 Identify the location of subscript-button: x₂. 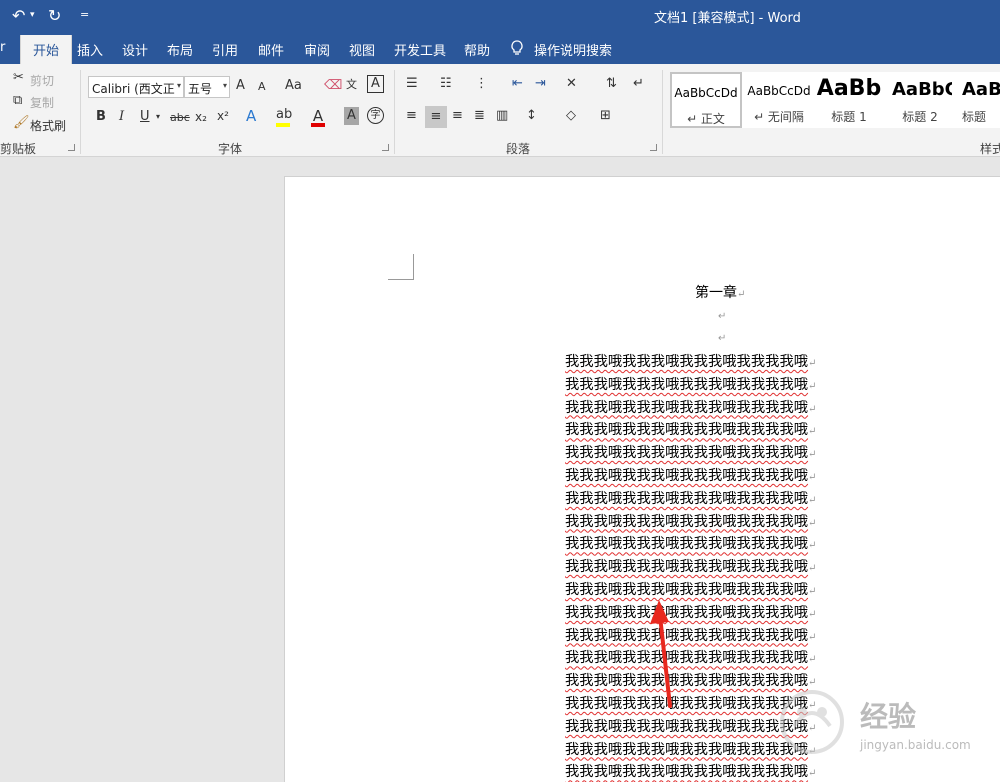
(201, 117).